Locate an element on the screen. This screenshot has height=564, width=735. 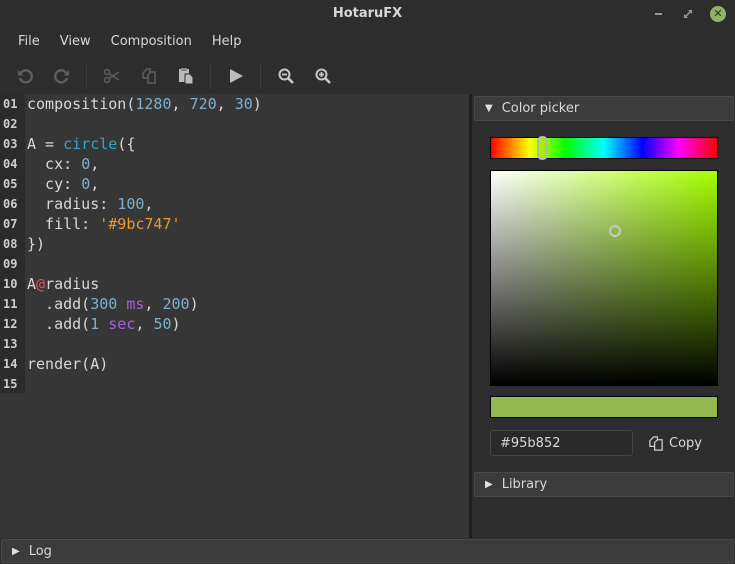
close-button: ✕ is located at coordinates (718, 14).